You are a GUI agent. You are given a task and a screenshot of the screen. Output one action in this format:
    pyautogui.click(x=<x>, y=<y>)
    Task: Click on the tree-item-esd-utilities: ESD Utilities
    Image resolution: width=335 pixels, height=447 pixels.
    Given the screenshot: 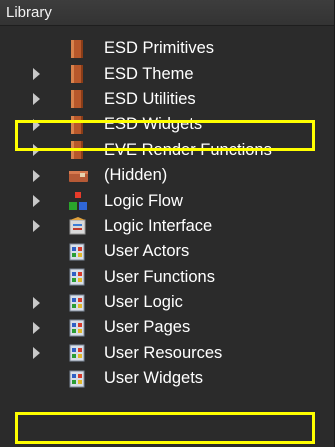 What is the action you would take?
    pyautogui.click(x=167, y=99)
    